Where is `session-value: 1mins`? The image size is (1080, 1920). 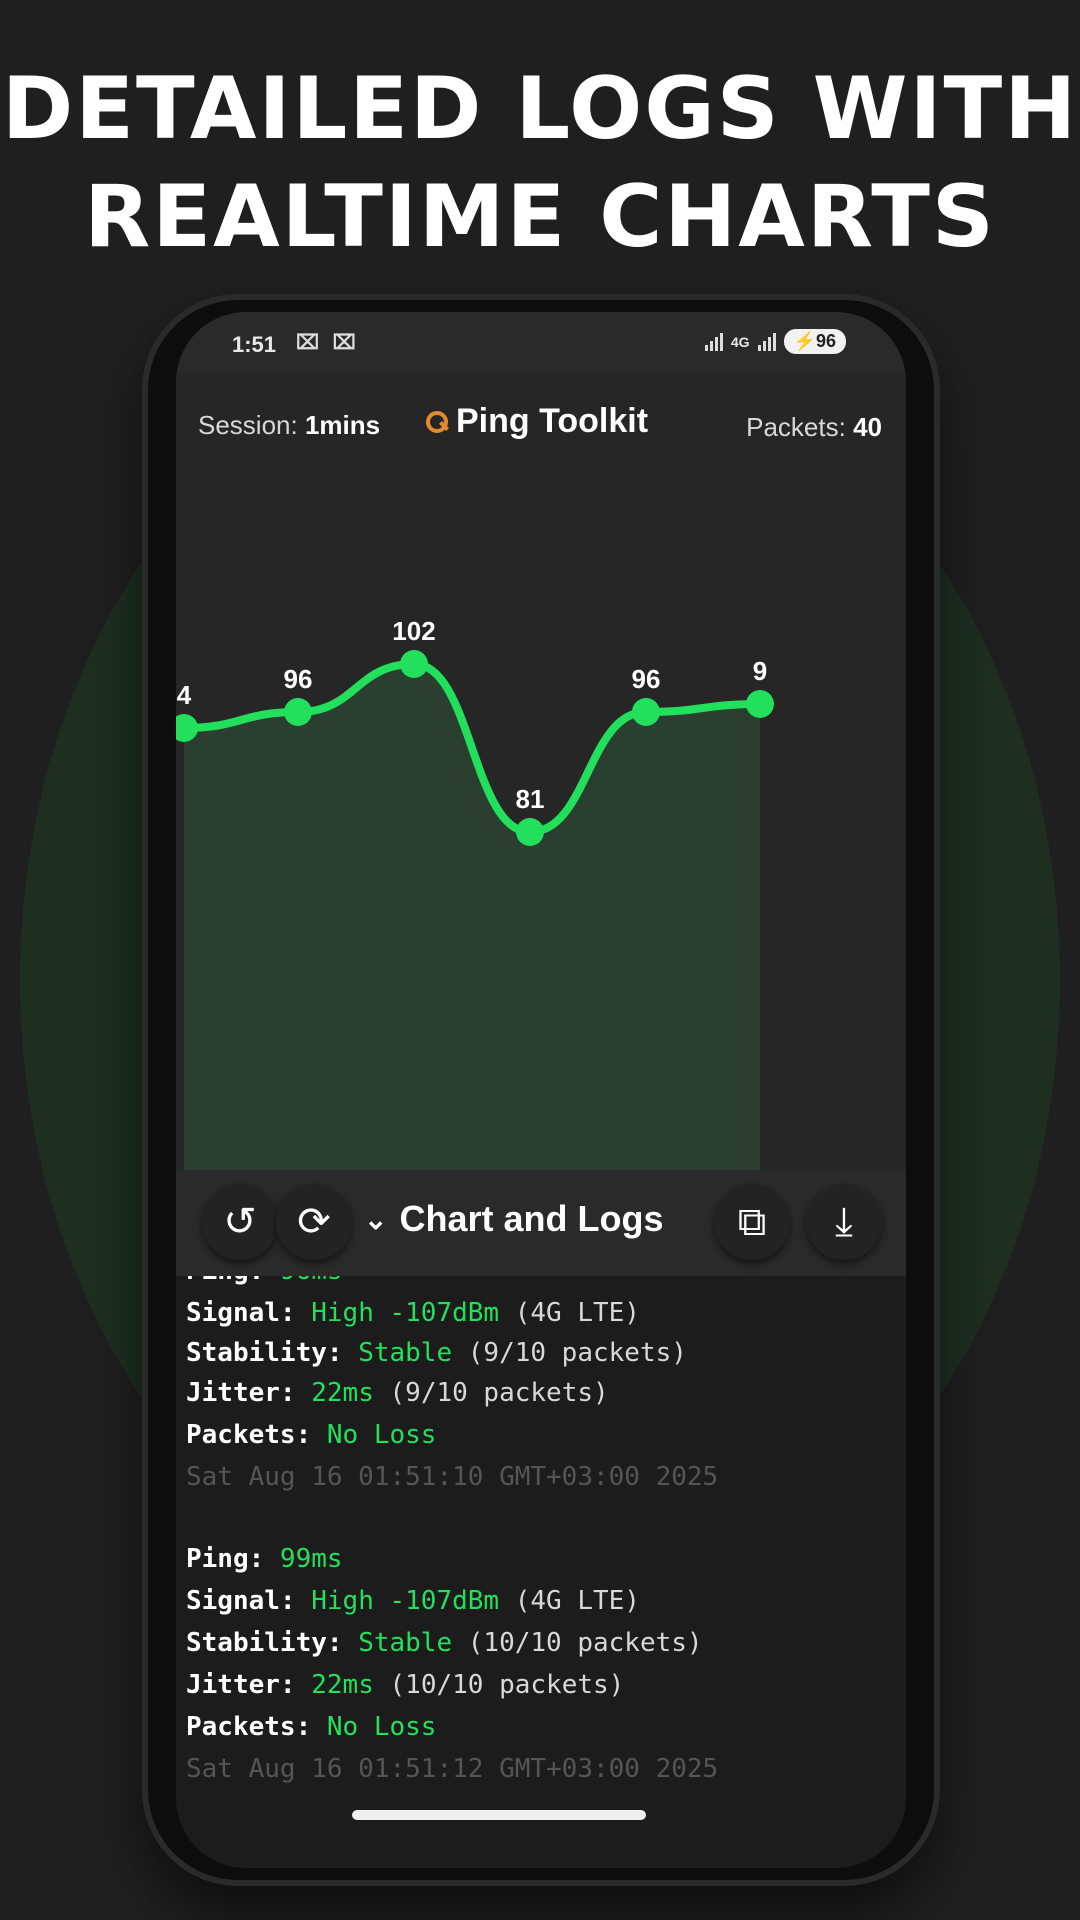
session-value: 1mins is located at coordinates (342, 425).